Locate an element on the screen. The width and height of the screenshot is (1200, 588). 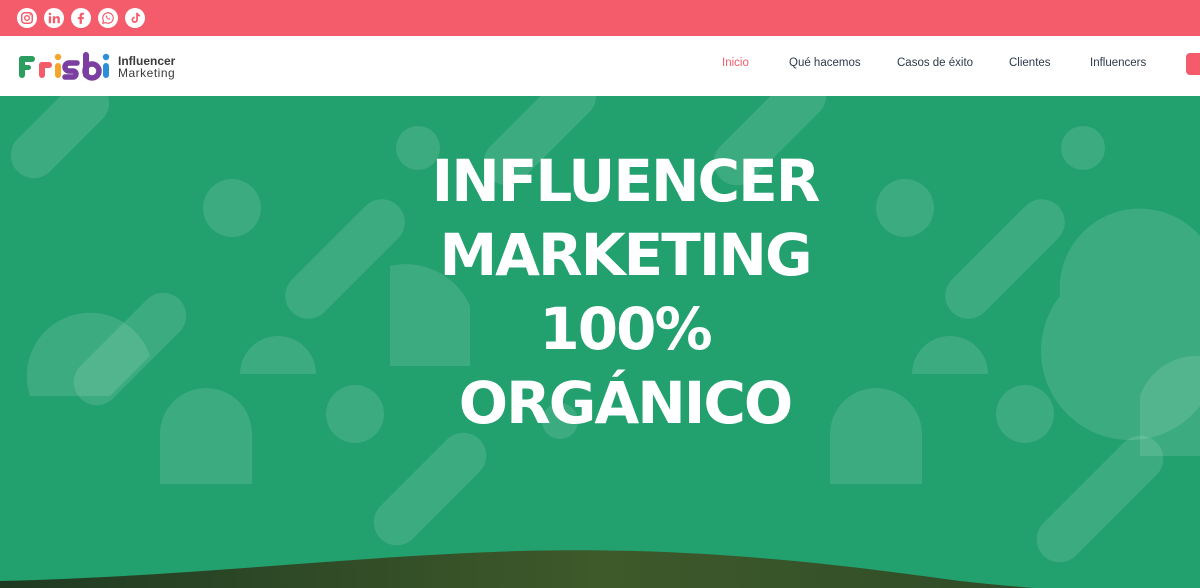
social-bar is located at coordinates (600, 18).